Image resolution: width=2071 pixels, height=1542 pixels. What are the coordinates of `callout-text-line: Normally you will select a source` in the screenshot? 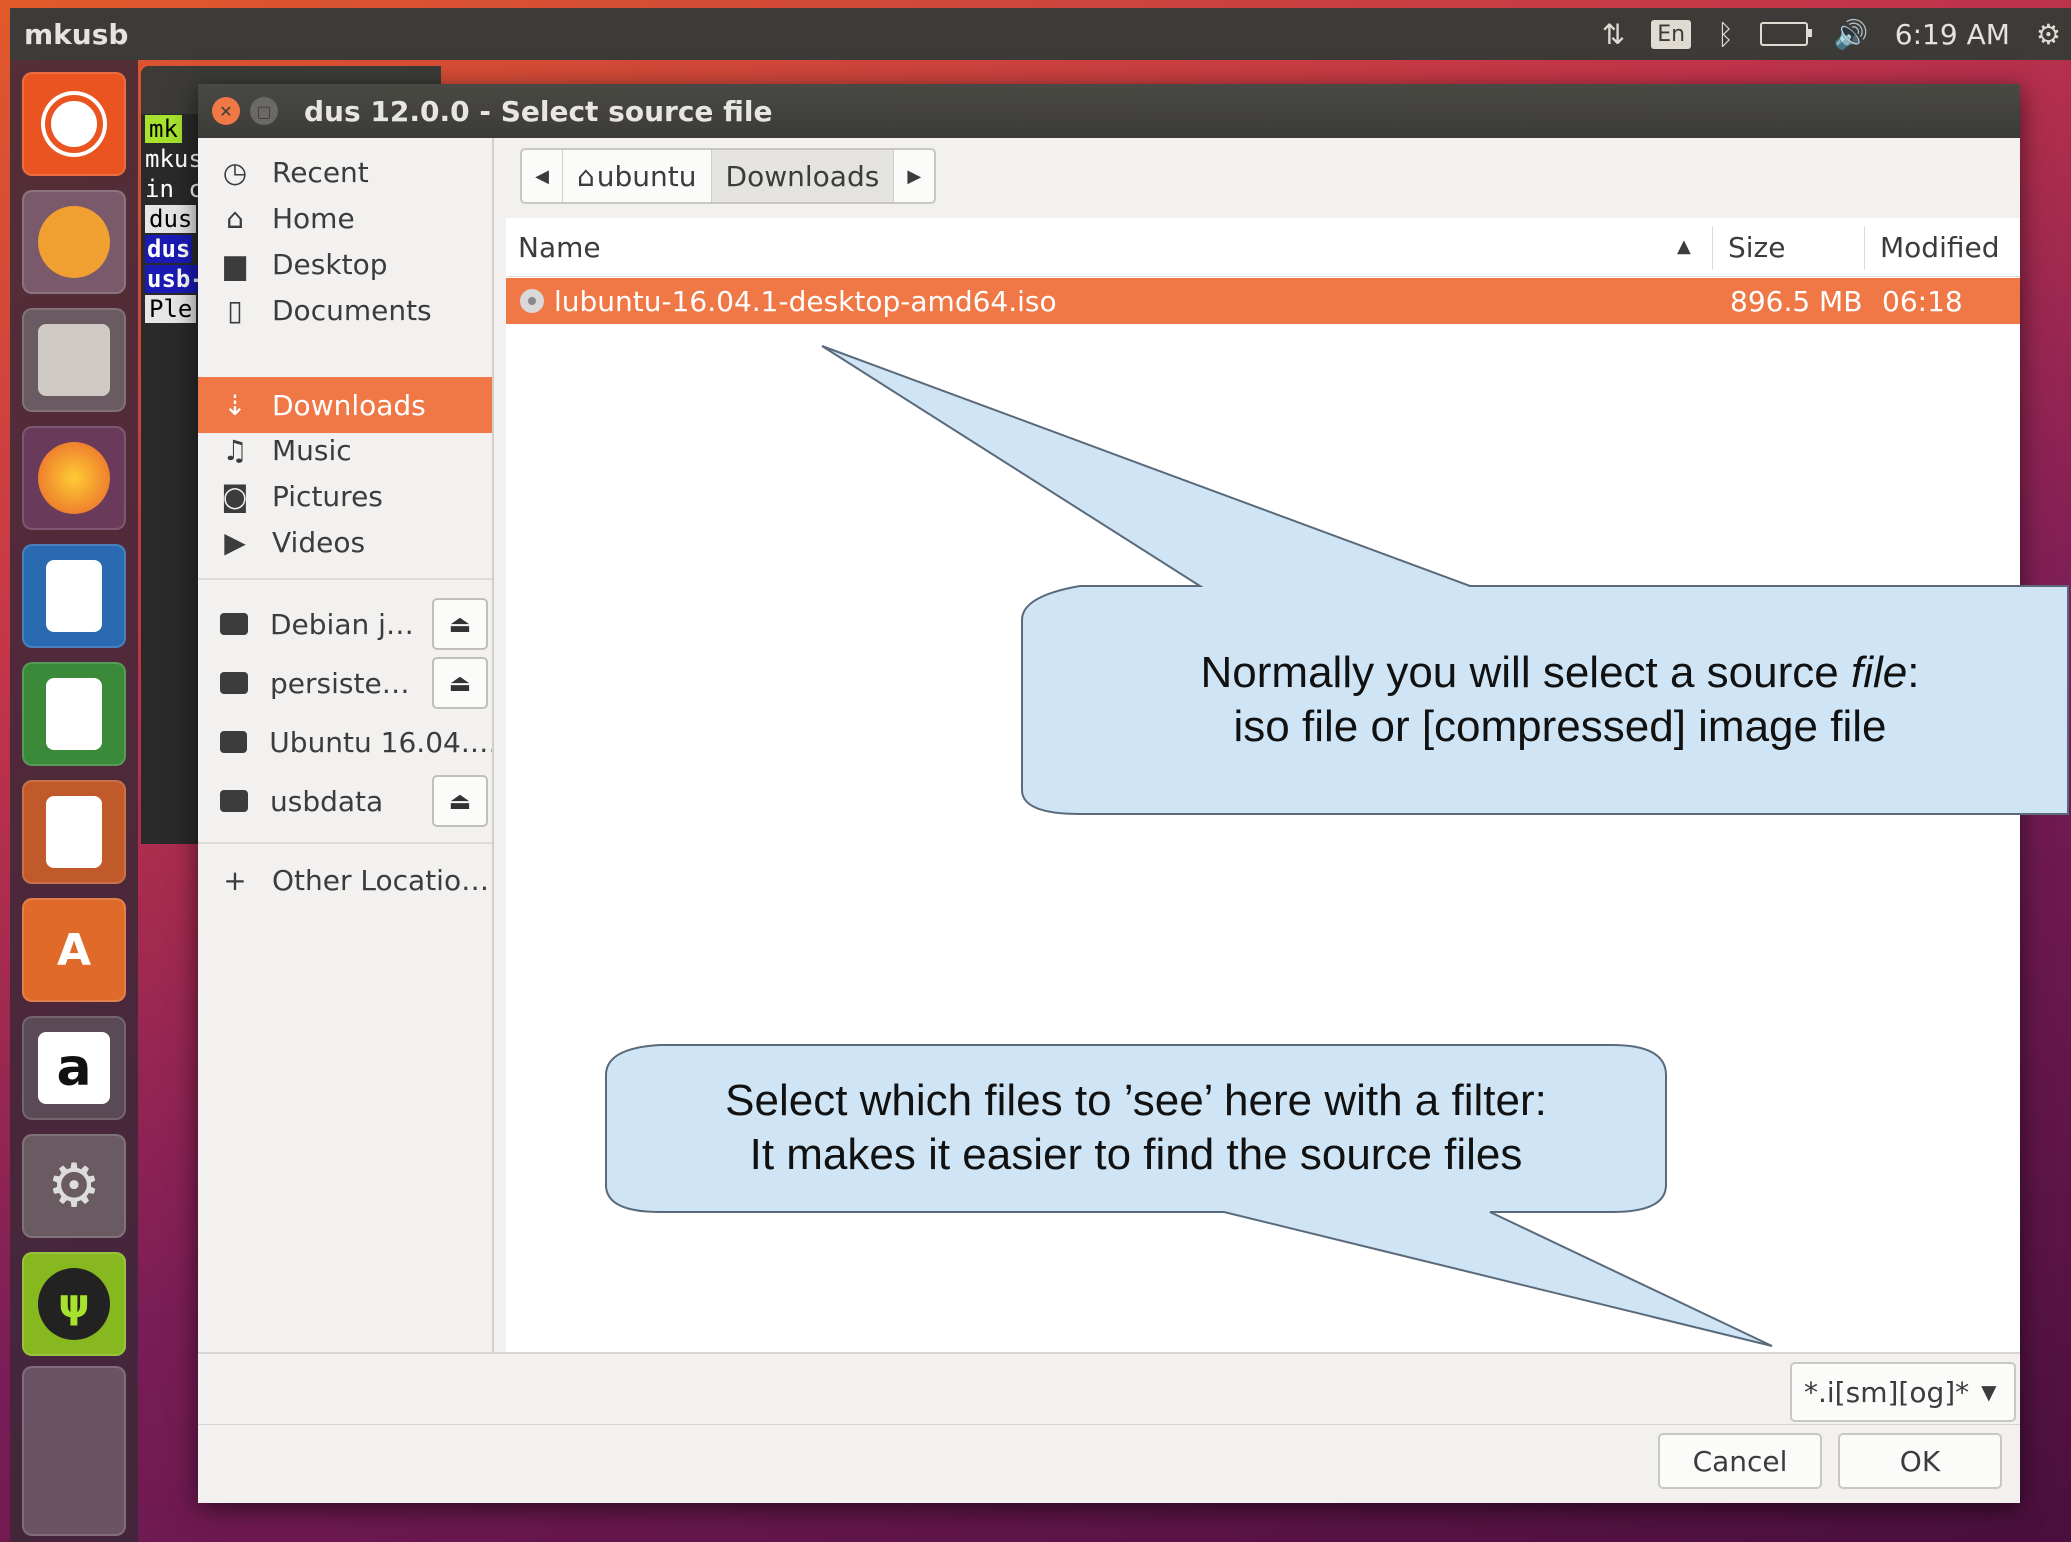 It's located at (1525, 672).